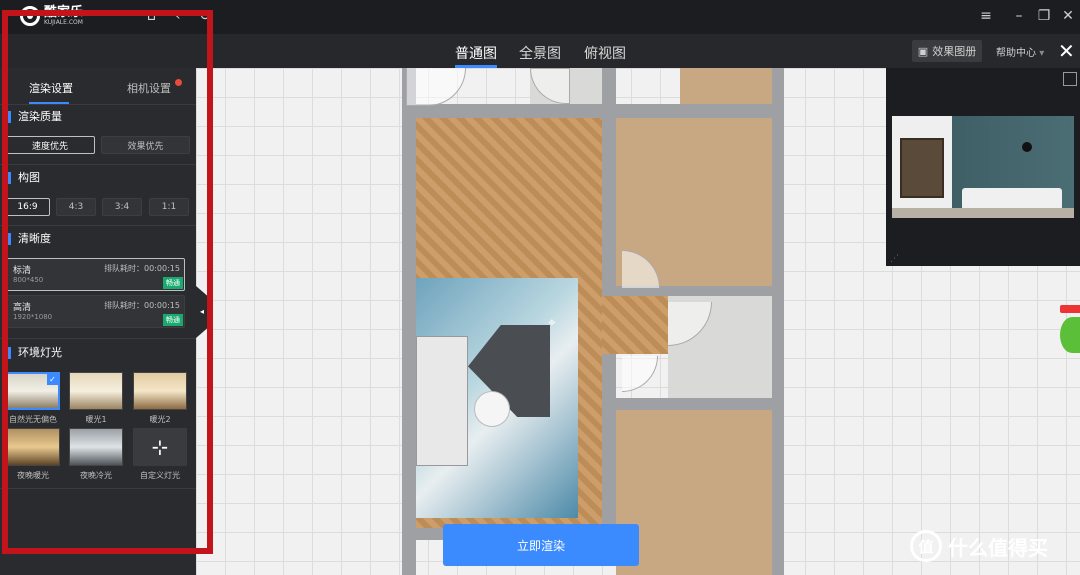  I want to click on help-center-dropdown: 帮助中心 ▾, so click(1020, 51).